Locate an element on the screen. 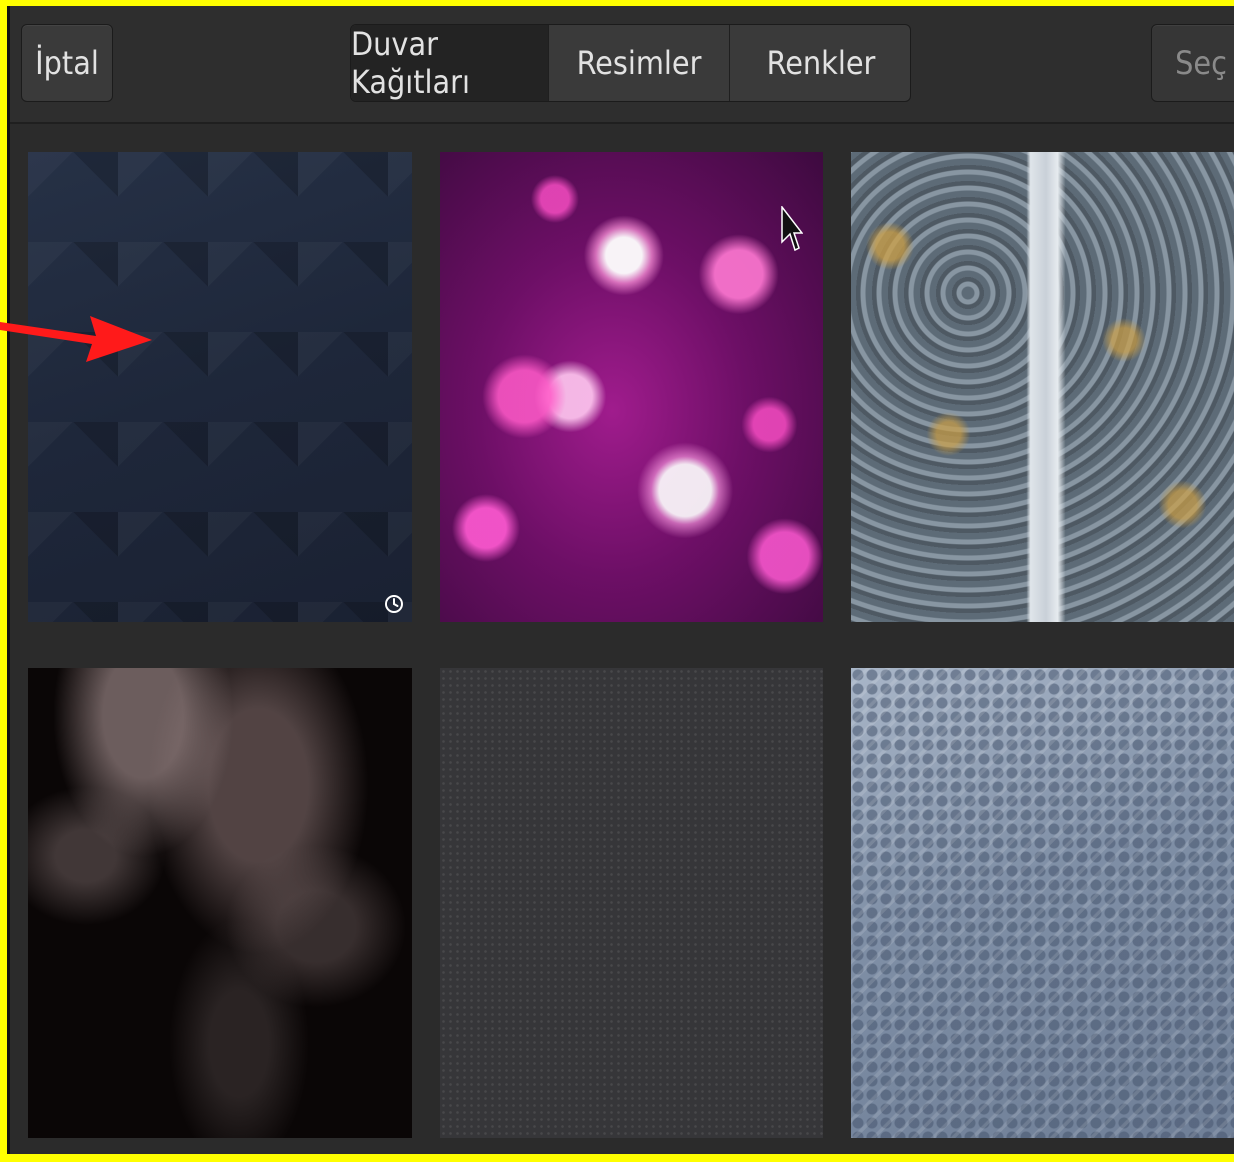 This screenshot has width=1234, height=1162. annotation-arrow-icon is located at coordinates (76, 339).